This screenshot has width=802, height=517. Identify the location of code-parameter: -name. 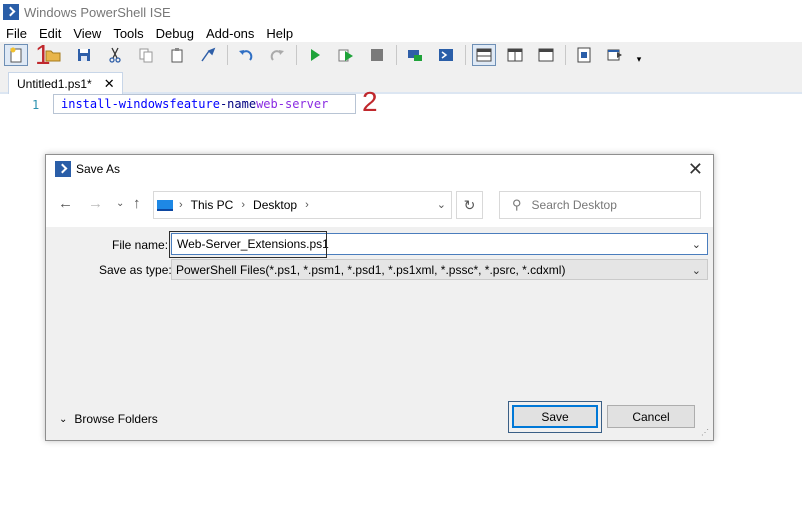
(238, 104).